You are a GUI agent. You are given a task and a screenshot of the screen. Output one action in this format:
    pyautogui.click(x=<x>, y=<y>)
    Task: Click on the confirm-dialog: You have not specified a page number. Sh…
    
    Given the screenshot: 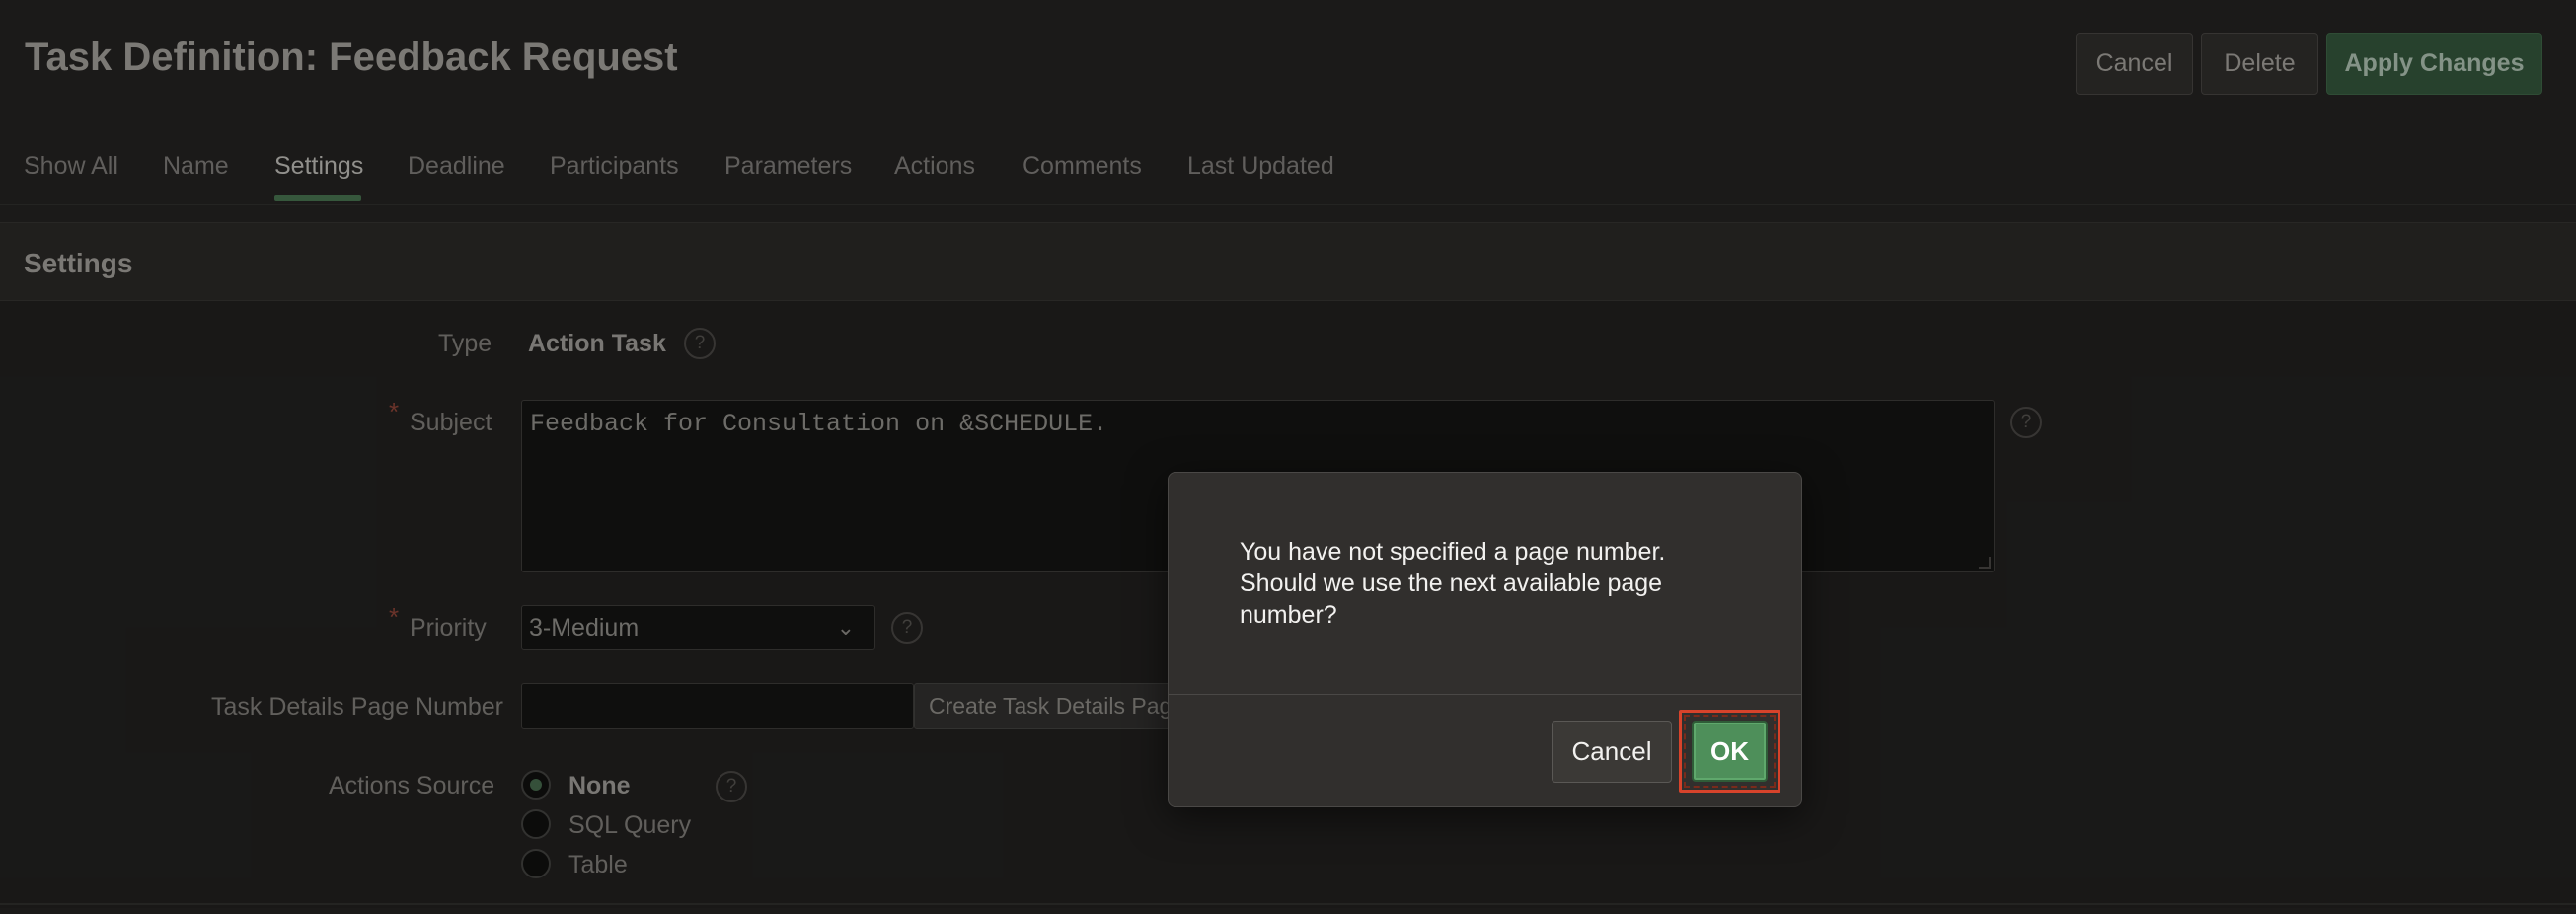 What is the action you would take?
    pyautogui.click(x=1485, y=639)
    